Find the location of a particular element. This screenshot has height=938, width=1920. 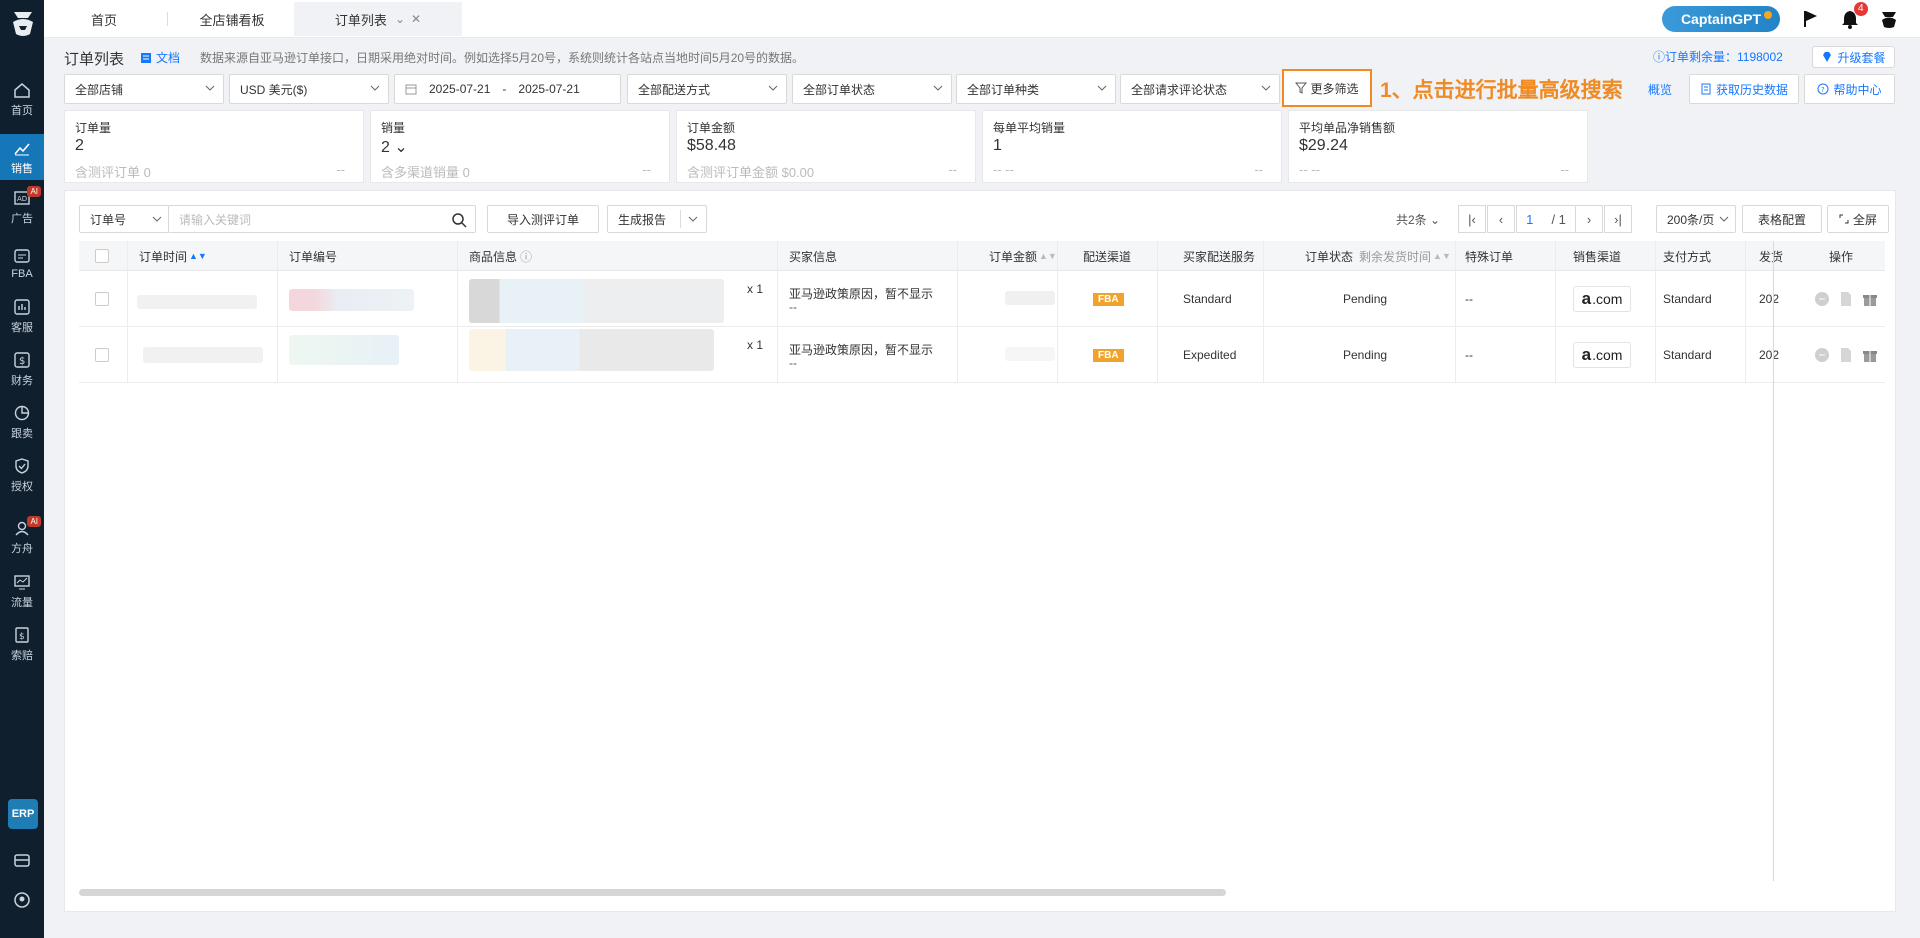

flag-icon is located at coordinates (1811, 19).